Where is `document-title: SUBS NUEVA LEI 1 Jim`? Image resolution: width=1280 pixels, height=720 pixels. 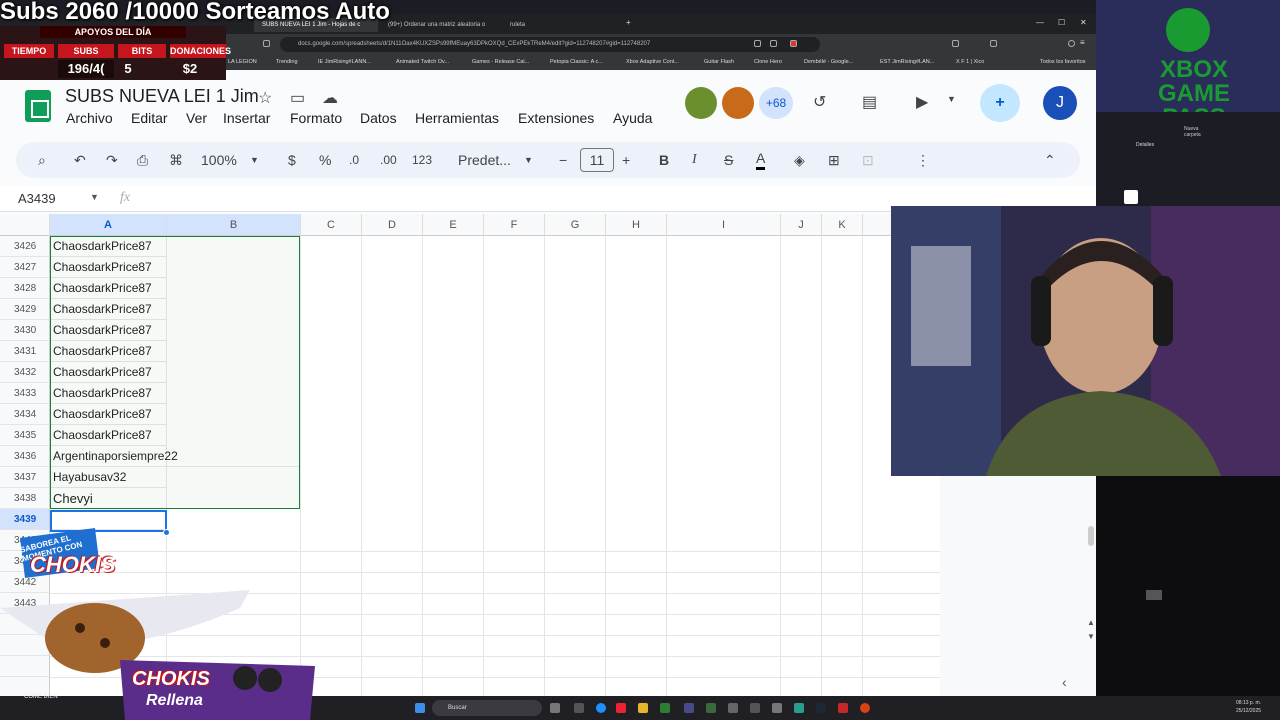 document-title: SUBS NUEVA LEI 1 Jim is located at coordinates (162, 96).